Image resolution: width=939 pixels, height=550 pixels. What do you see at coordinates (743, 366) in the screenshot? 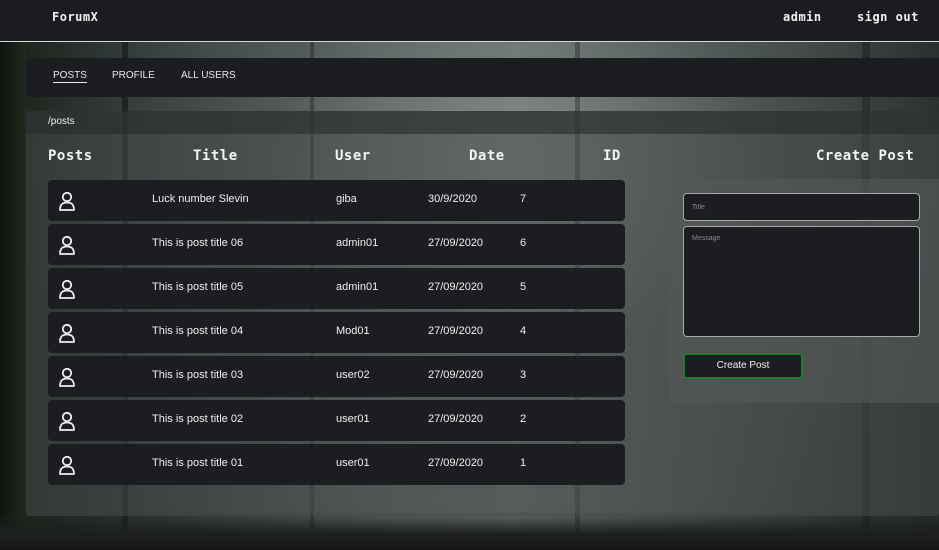
I see `create-post-button: Create Post` at bounding box center [743, 366].